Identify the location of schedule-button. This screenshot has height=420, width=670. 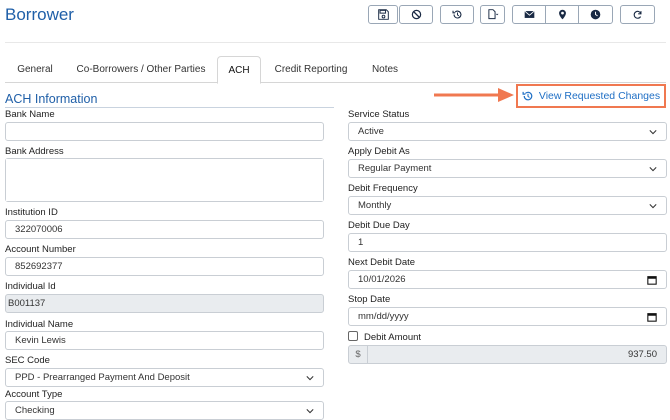
(595, 14).